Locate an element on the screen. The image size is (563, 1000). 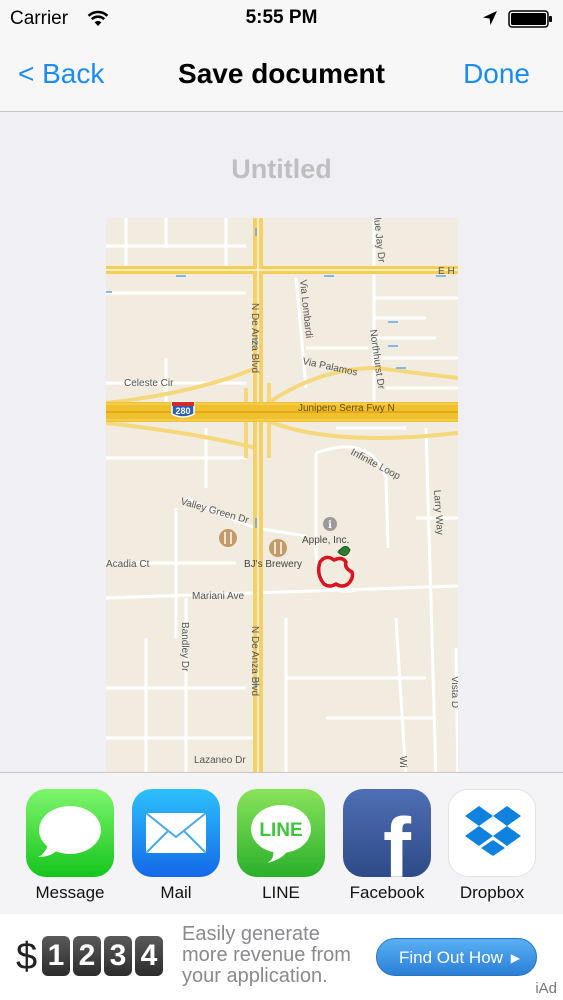
info-pin-icon: i is located at coordinates (330, 524).